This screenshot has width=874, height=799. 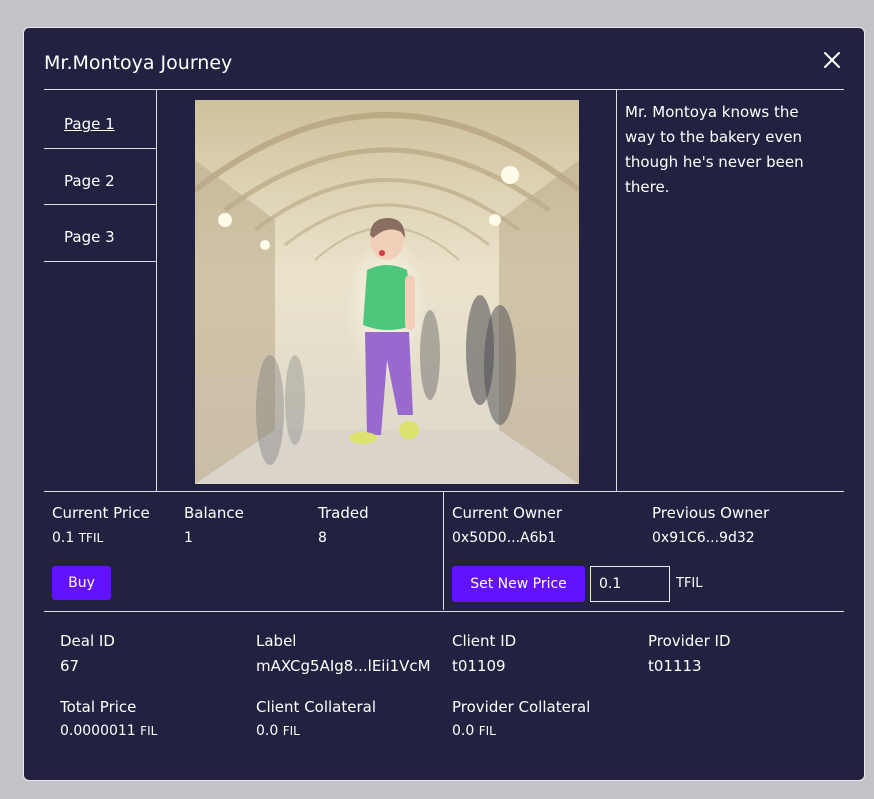 What do you see at coordinates (504, 538) in the screenshot?
I see `current-owner-value: 0x50D0...A6b1` at bounding box center [504, 538].